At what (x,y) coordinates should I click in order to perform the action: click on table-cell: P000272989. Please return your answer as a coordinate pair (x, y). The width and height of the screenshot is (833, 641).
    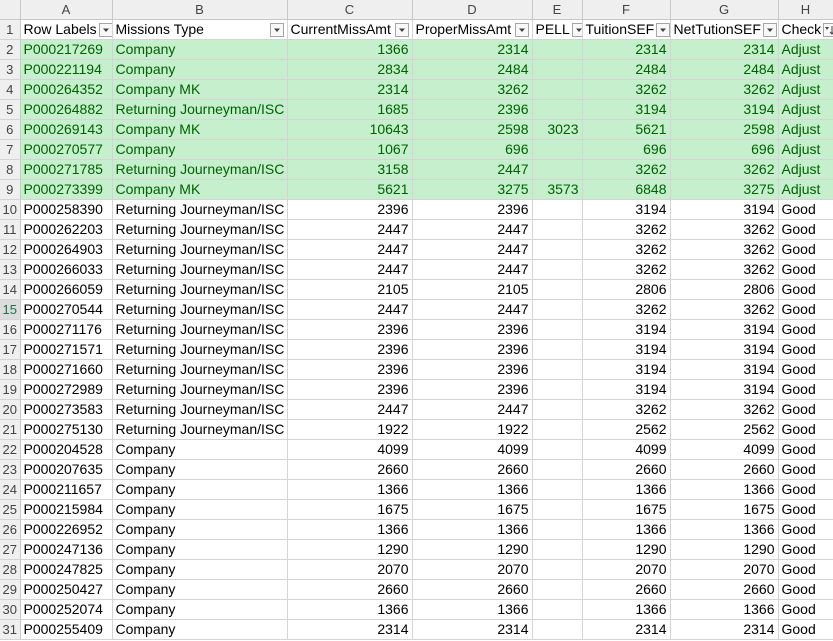
    Looking at the image, I should click on (66, 389).